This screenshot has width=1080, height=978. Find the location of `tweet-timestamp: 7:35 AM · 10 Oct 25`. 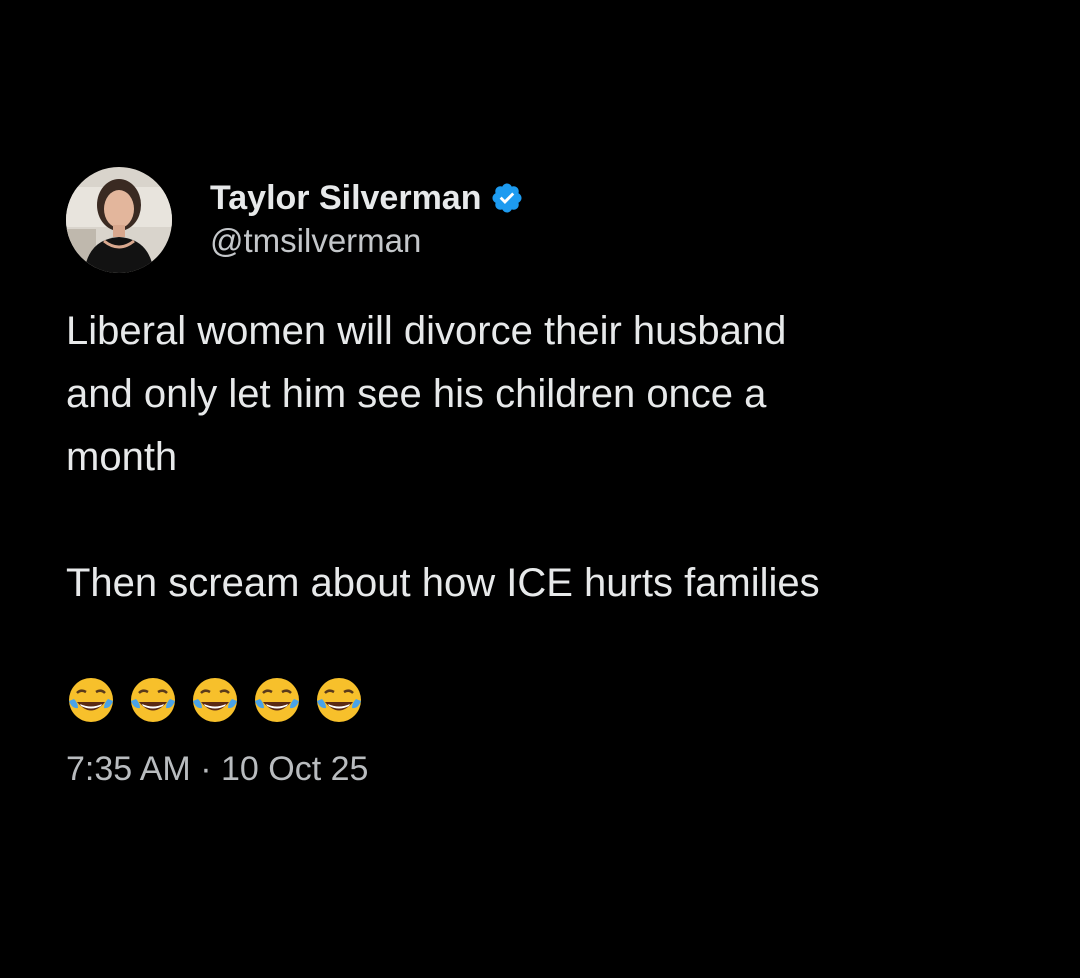

tweet-timestamp: 7:35 AM · 10 Oct 25 is located at coordinates (546, 769).